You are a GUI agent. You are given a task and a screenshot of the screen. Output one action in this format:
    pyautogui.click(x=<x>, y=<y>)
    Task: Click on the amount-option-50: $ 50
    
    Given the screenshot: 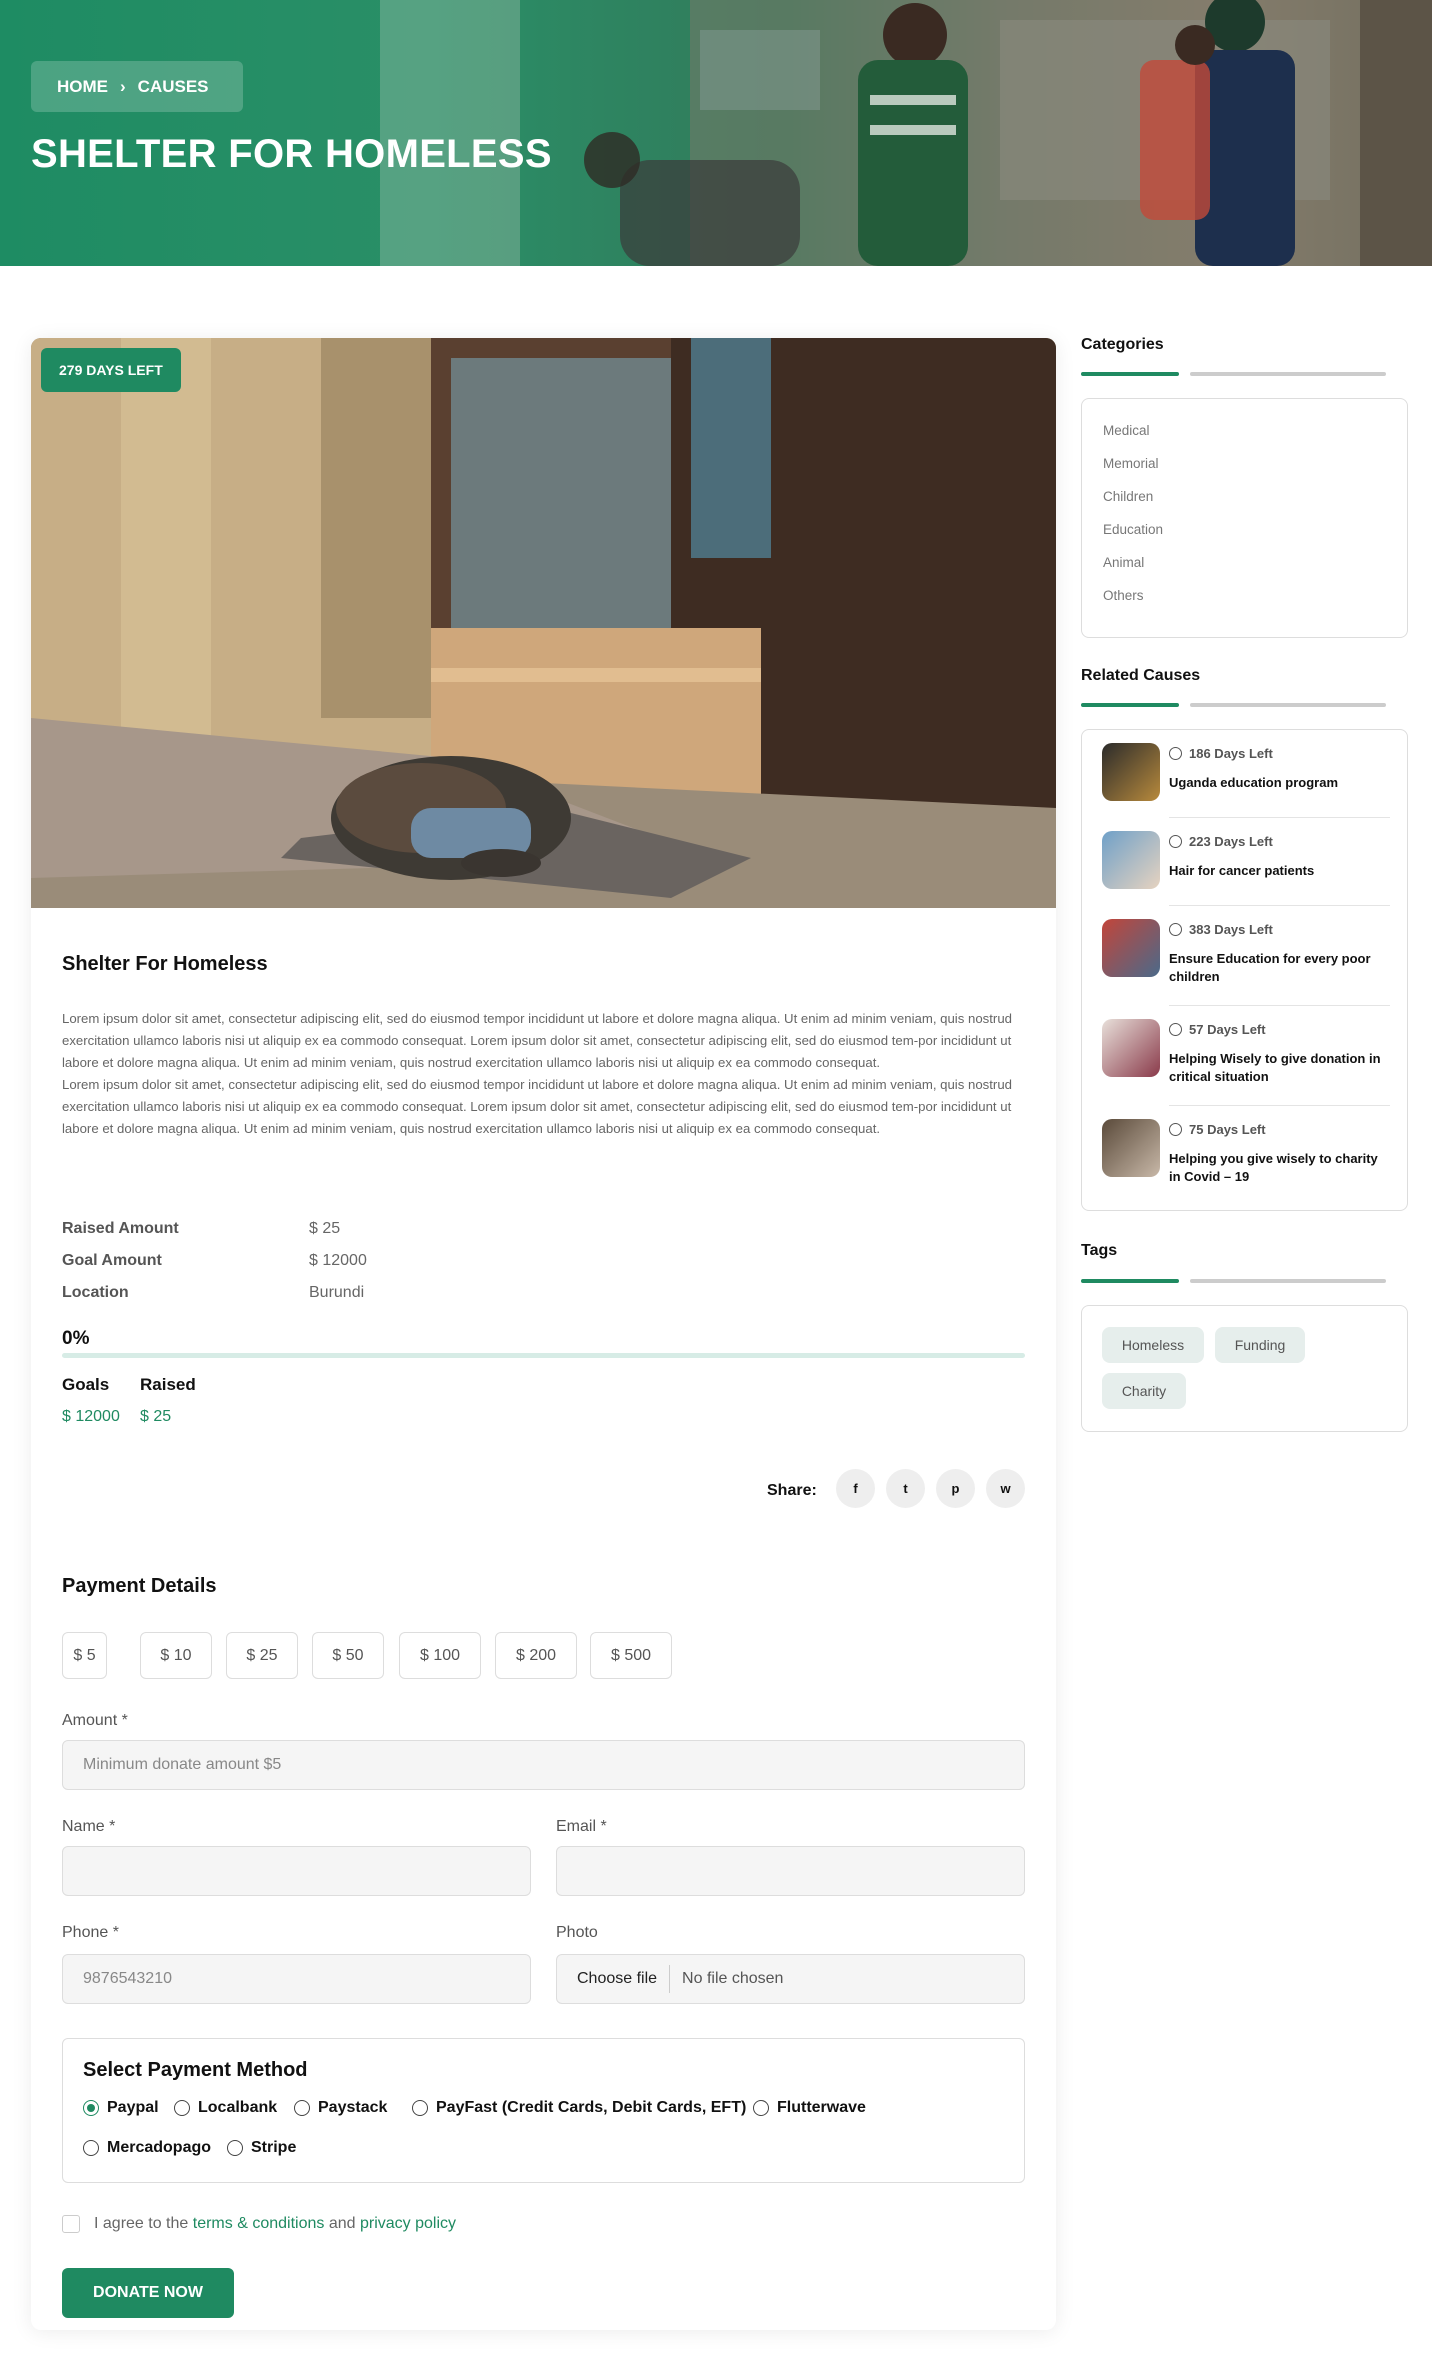 What is the action you would take?
    pyautogui.click(x=348, y=1655)
    